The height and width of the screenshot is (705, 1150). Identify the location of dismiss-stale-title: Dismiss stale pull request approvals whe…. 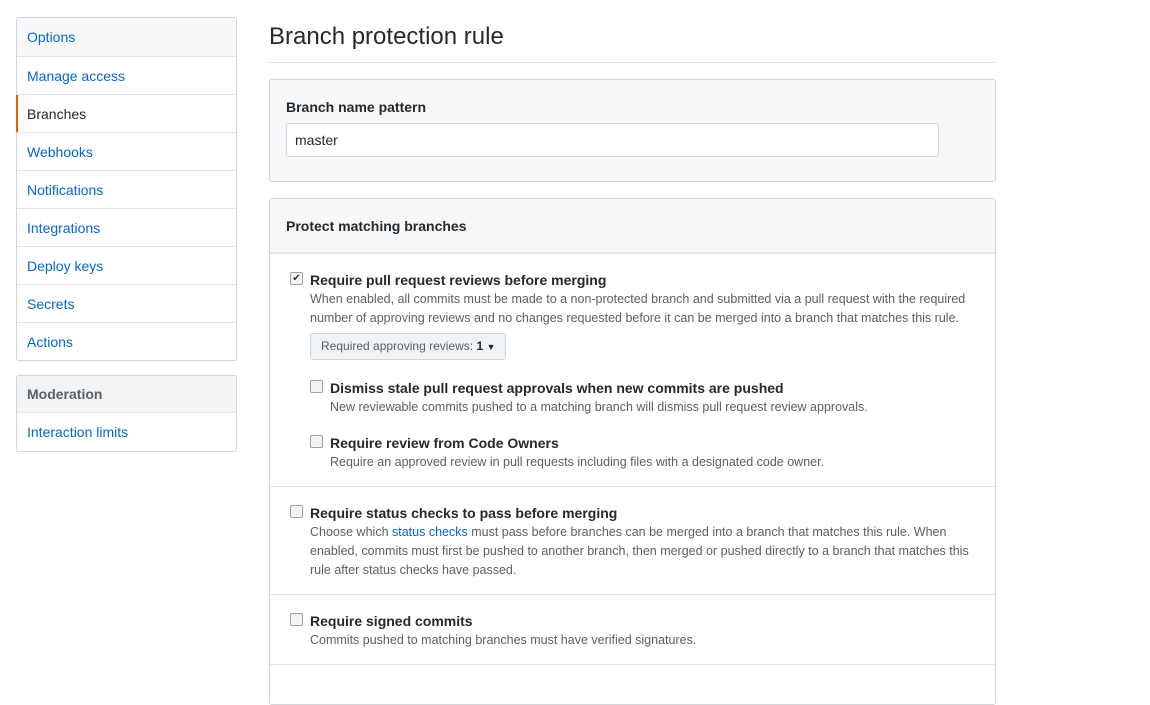
(557, 388).